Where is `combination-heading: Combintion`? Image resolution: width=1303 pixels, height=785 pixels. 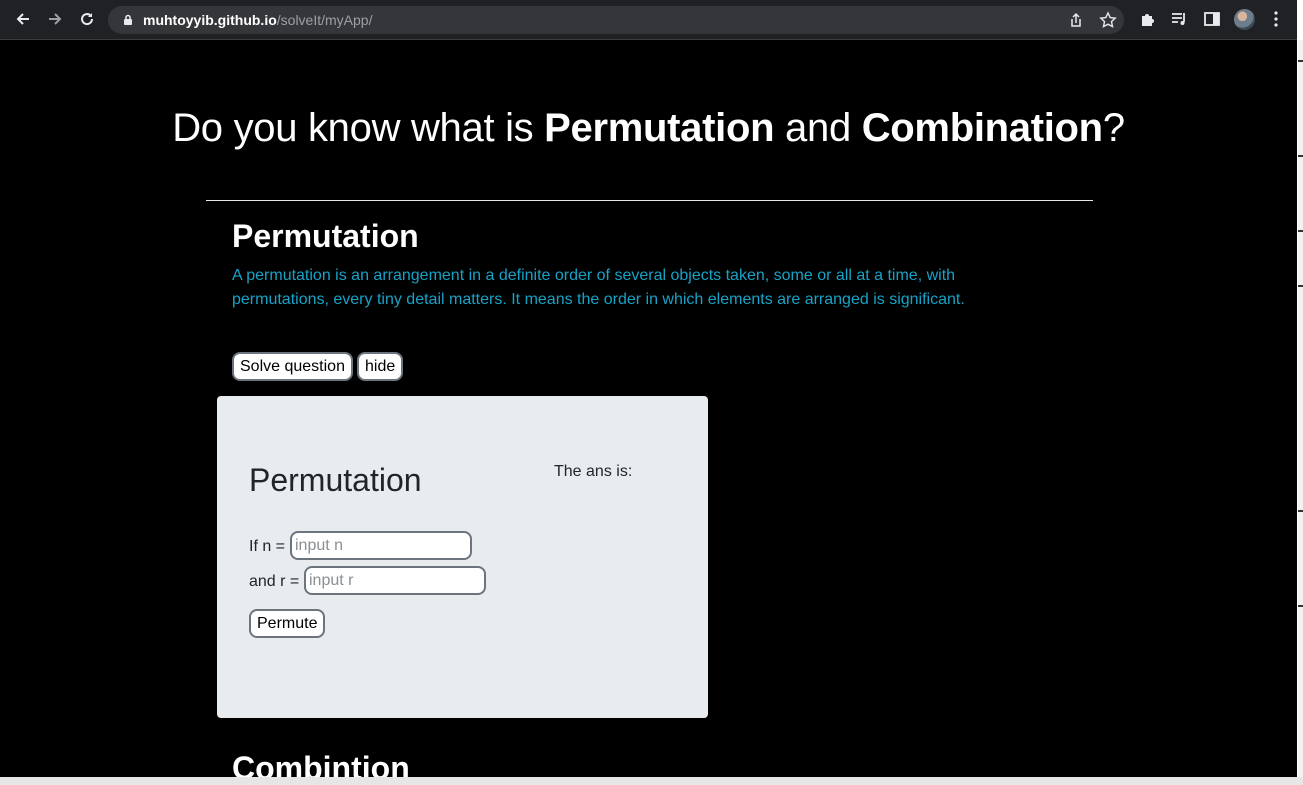 combination-heading: Combintion is located at coordinates (321, 763).